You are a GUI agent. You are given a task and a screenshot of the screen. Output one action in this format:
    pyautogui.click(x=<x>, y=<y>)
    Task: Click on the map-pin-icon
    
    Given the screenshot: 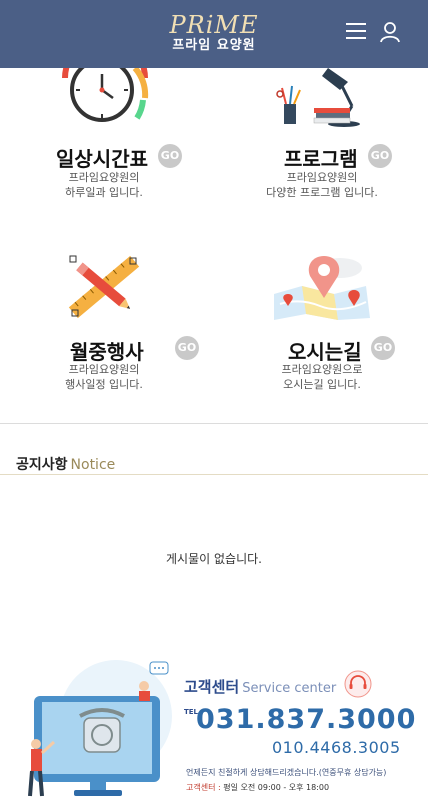 What is the action you would take?
    pyautogui.click(x=322, y=288)
    